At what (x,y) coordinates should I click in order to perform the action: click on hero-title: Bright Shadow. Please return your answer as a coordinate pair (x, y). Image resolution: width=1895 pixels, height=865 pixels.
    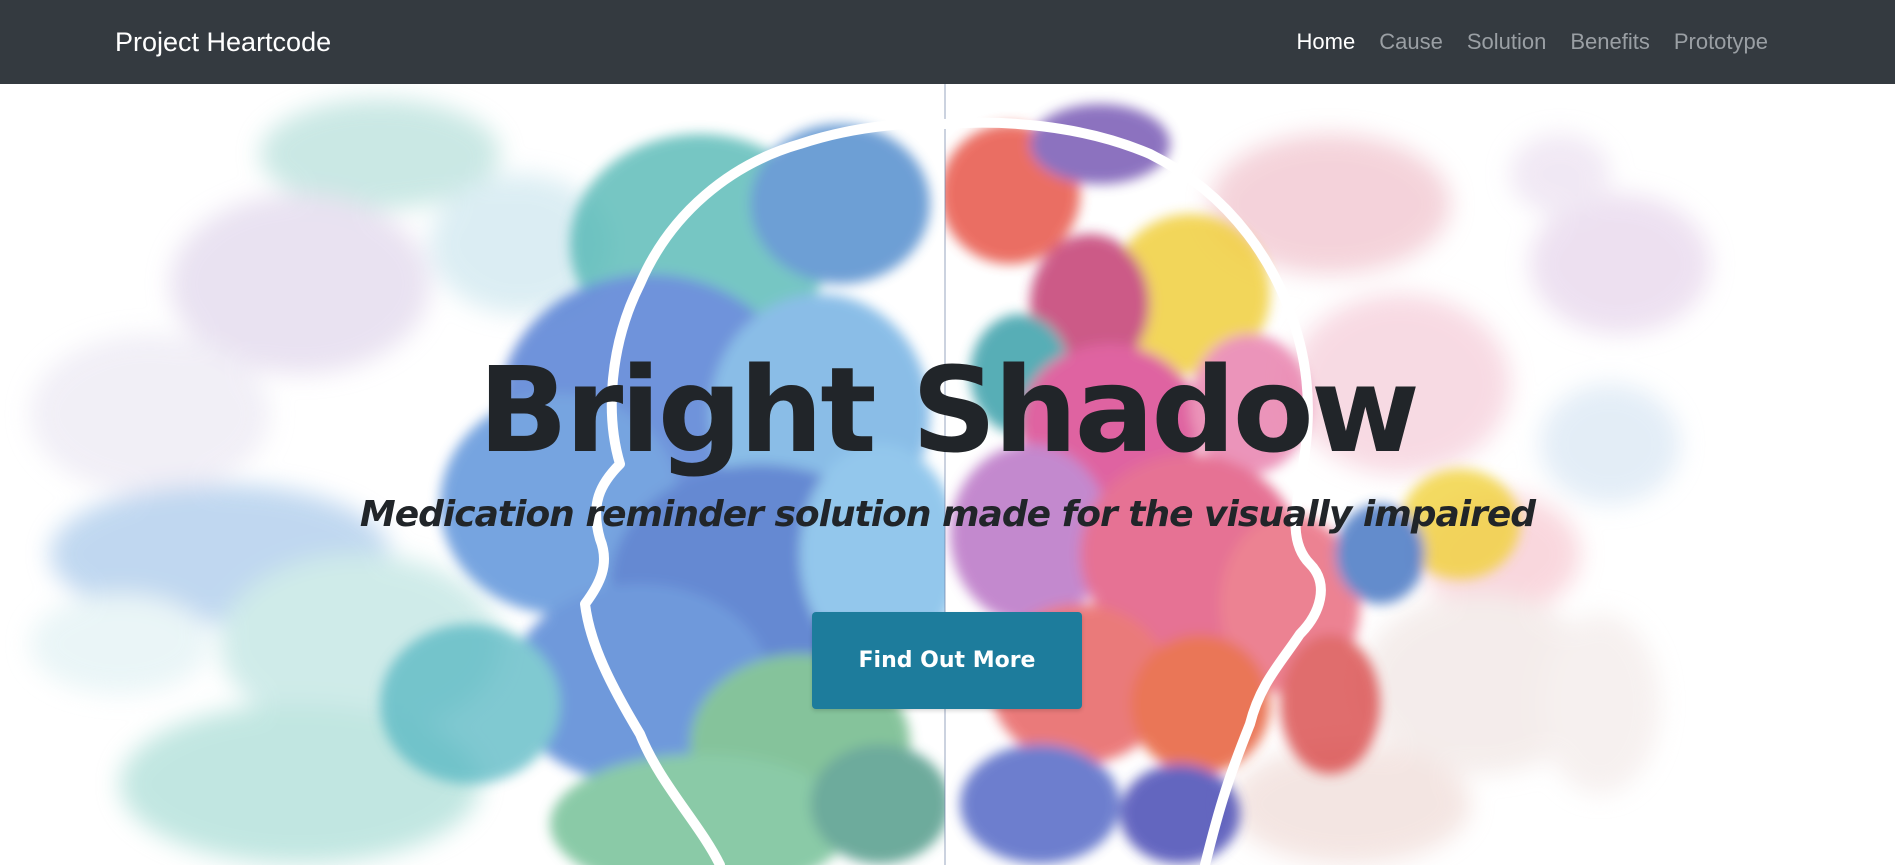
    Looking at the image, I should click on (949, 410).